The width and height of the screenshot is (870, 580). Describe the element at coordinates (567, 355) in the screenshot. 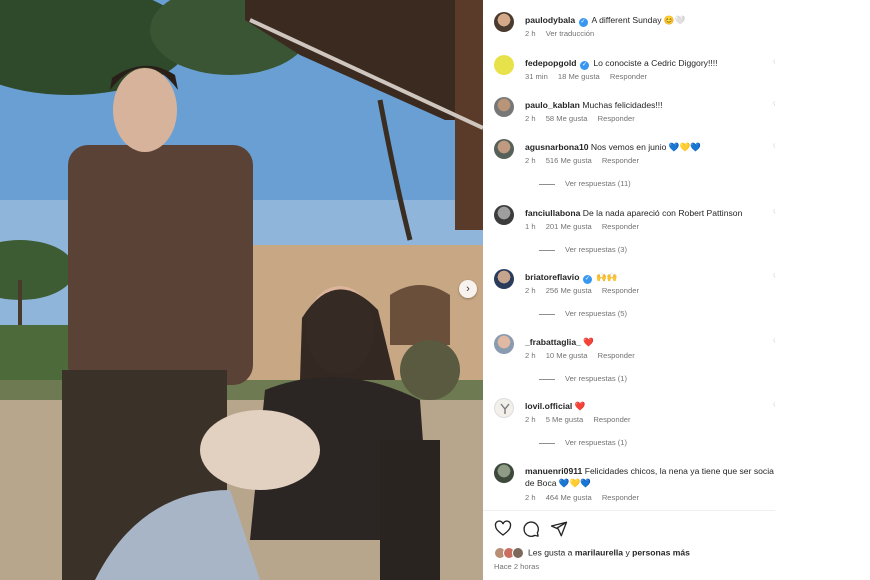

I see `like-count: 10 Me gusta` at that location.